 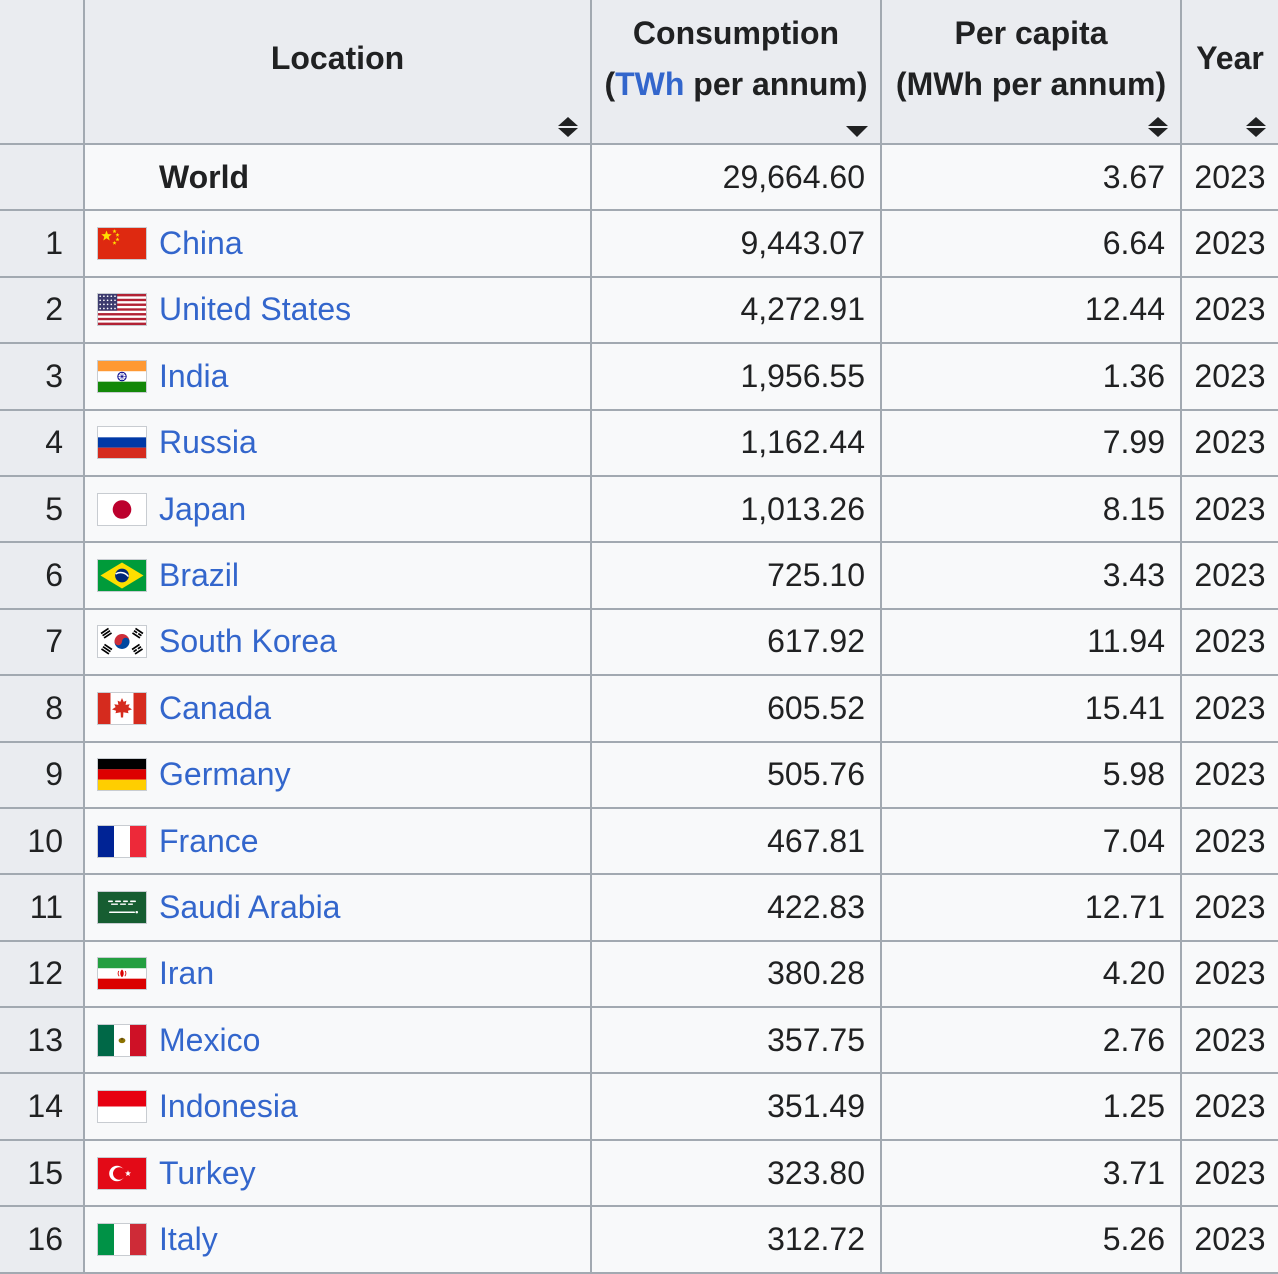 I want to click on per-capita-value: 3.71, so click(x=1031, y=1173).